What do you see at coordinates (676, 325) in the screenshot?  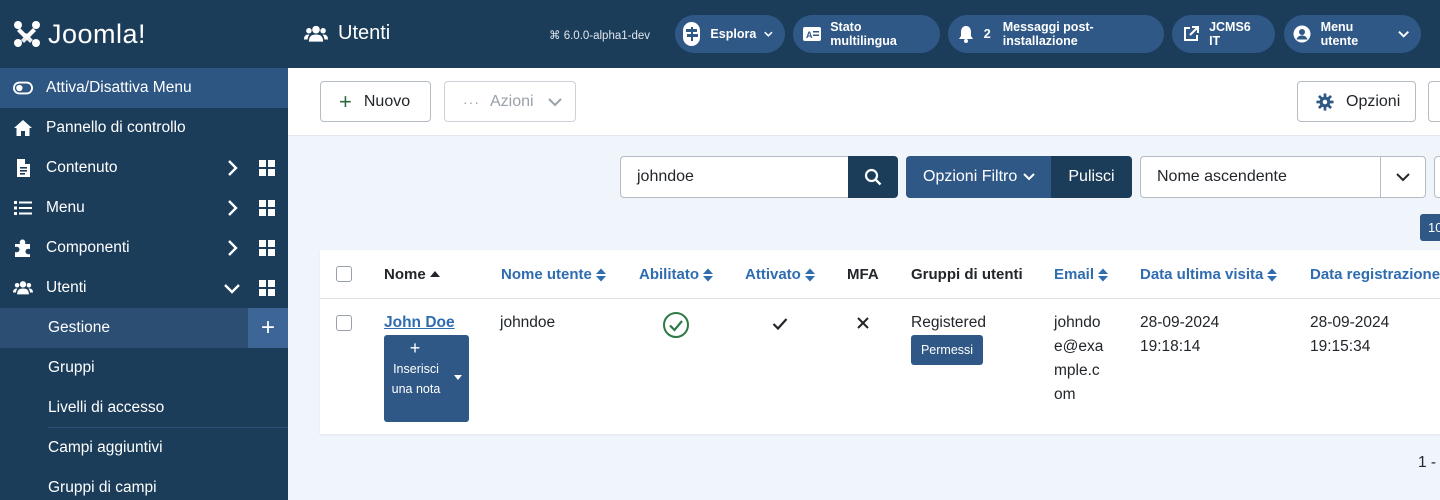 I see `enabled-check-circle-icon` at bounding box center [676, 325].